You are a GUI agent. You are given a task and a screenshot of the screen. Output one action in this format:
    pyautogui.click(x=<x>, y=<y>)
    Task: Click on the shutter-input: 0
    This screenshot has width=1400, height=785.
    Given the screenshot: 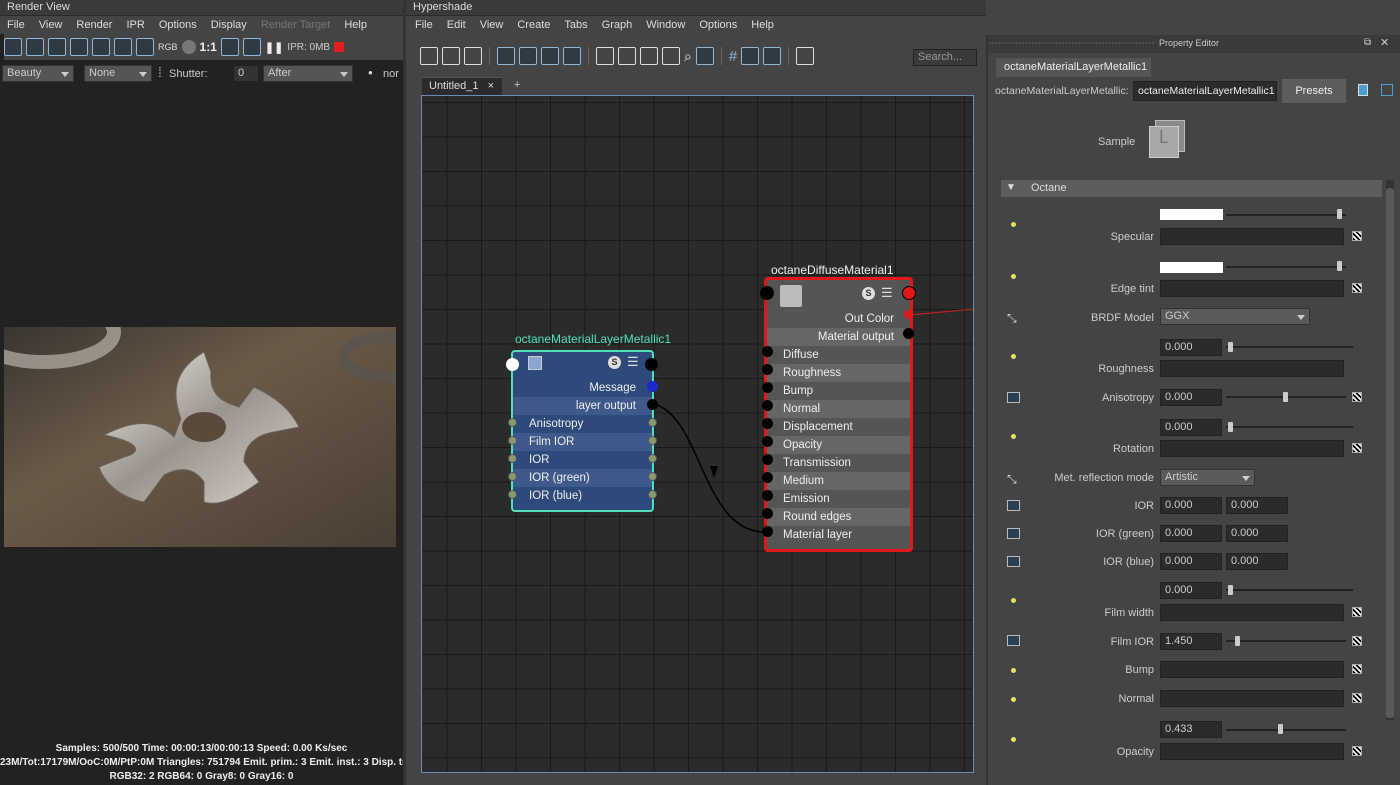 What is the action you would take?
    pyautogui.click(x=246, y=73)
    